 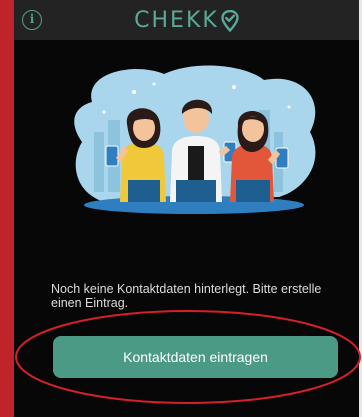 I want to click on logo-pin-icon, so click(x=230, y=20).